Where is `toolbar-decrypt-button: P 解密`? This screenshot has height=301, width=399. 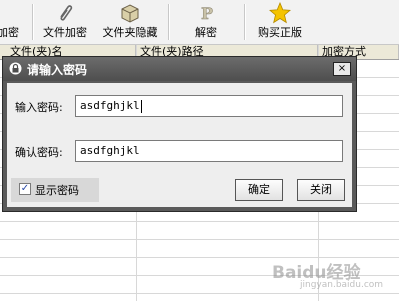 toolbar-decrypt-button: P 解密 is located at coordinates (206, 22).